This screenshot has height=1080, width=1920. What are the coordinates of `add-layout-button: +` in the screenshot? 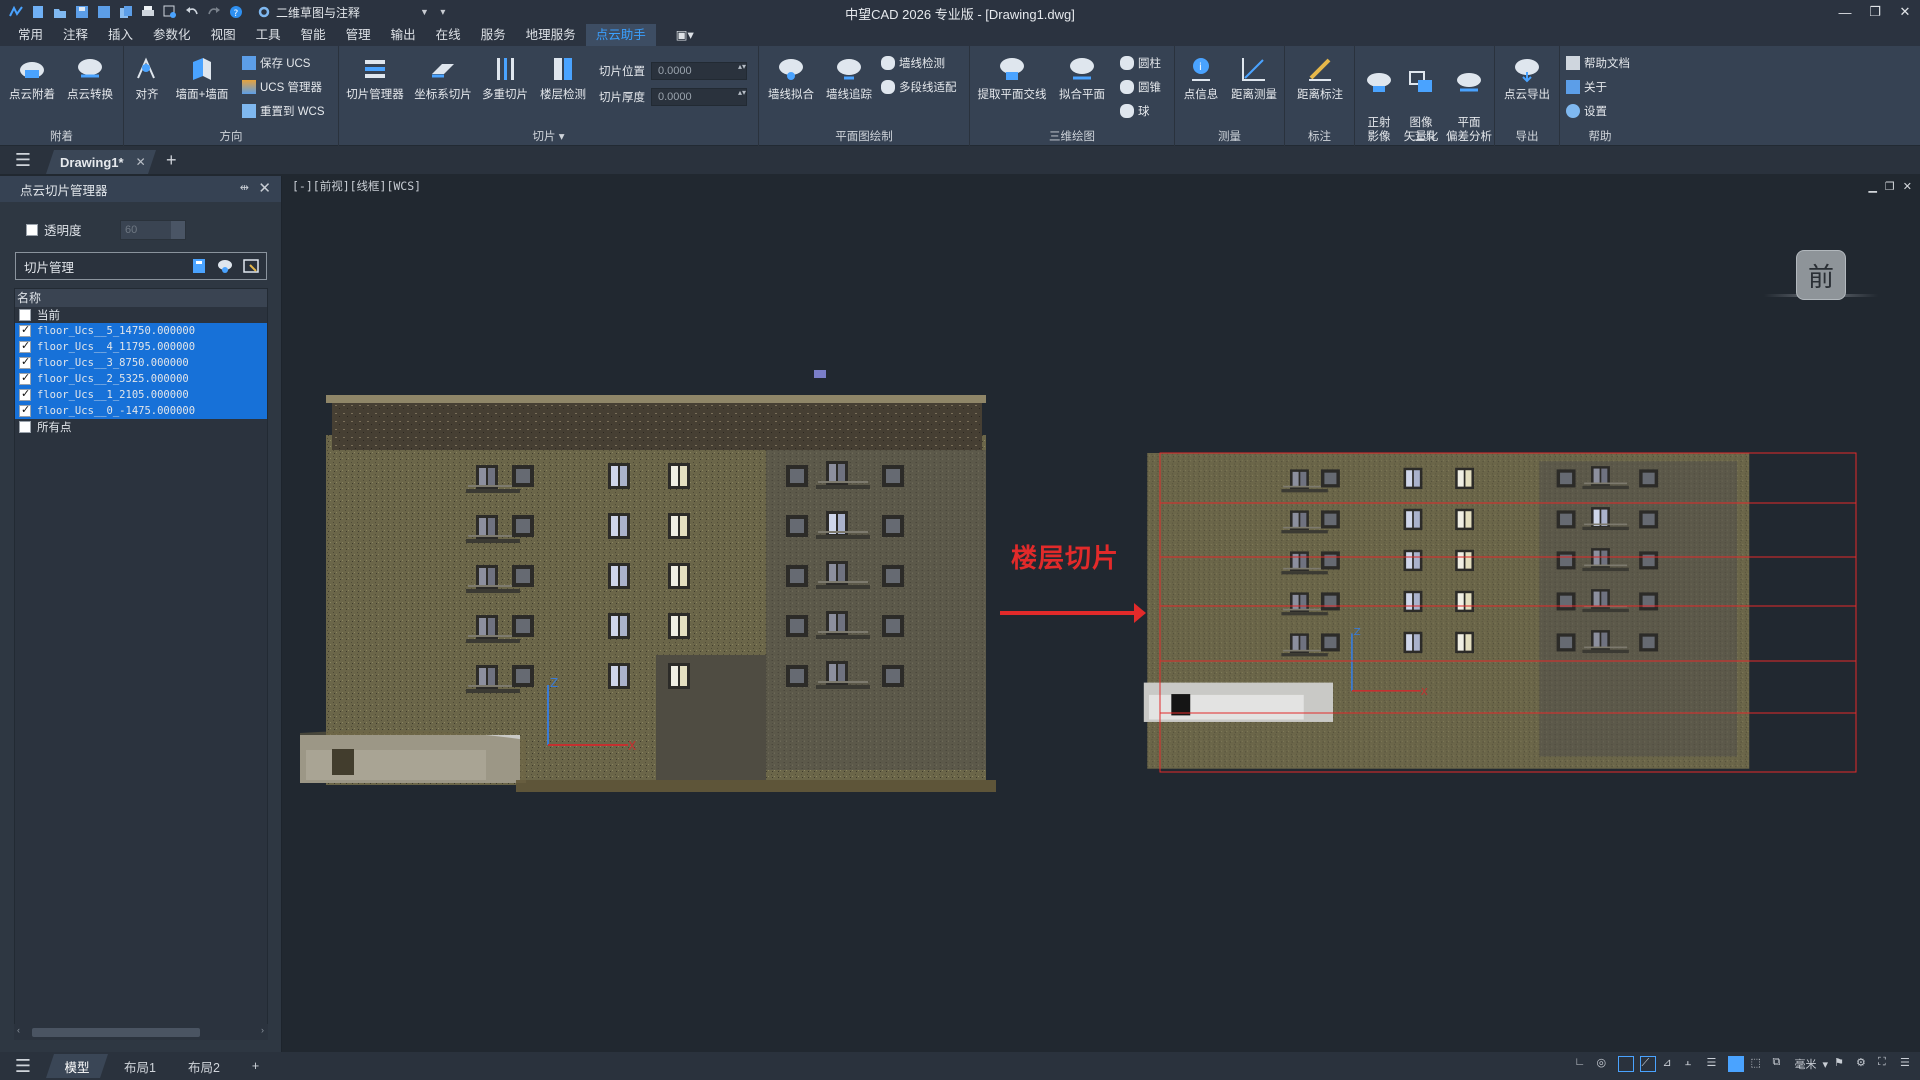 It's located at (255, 1066).